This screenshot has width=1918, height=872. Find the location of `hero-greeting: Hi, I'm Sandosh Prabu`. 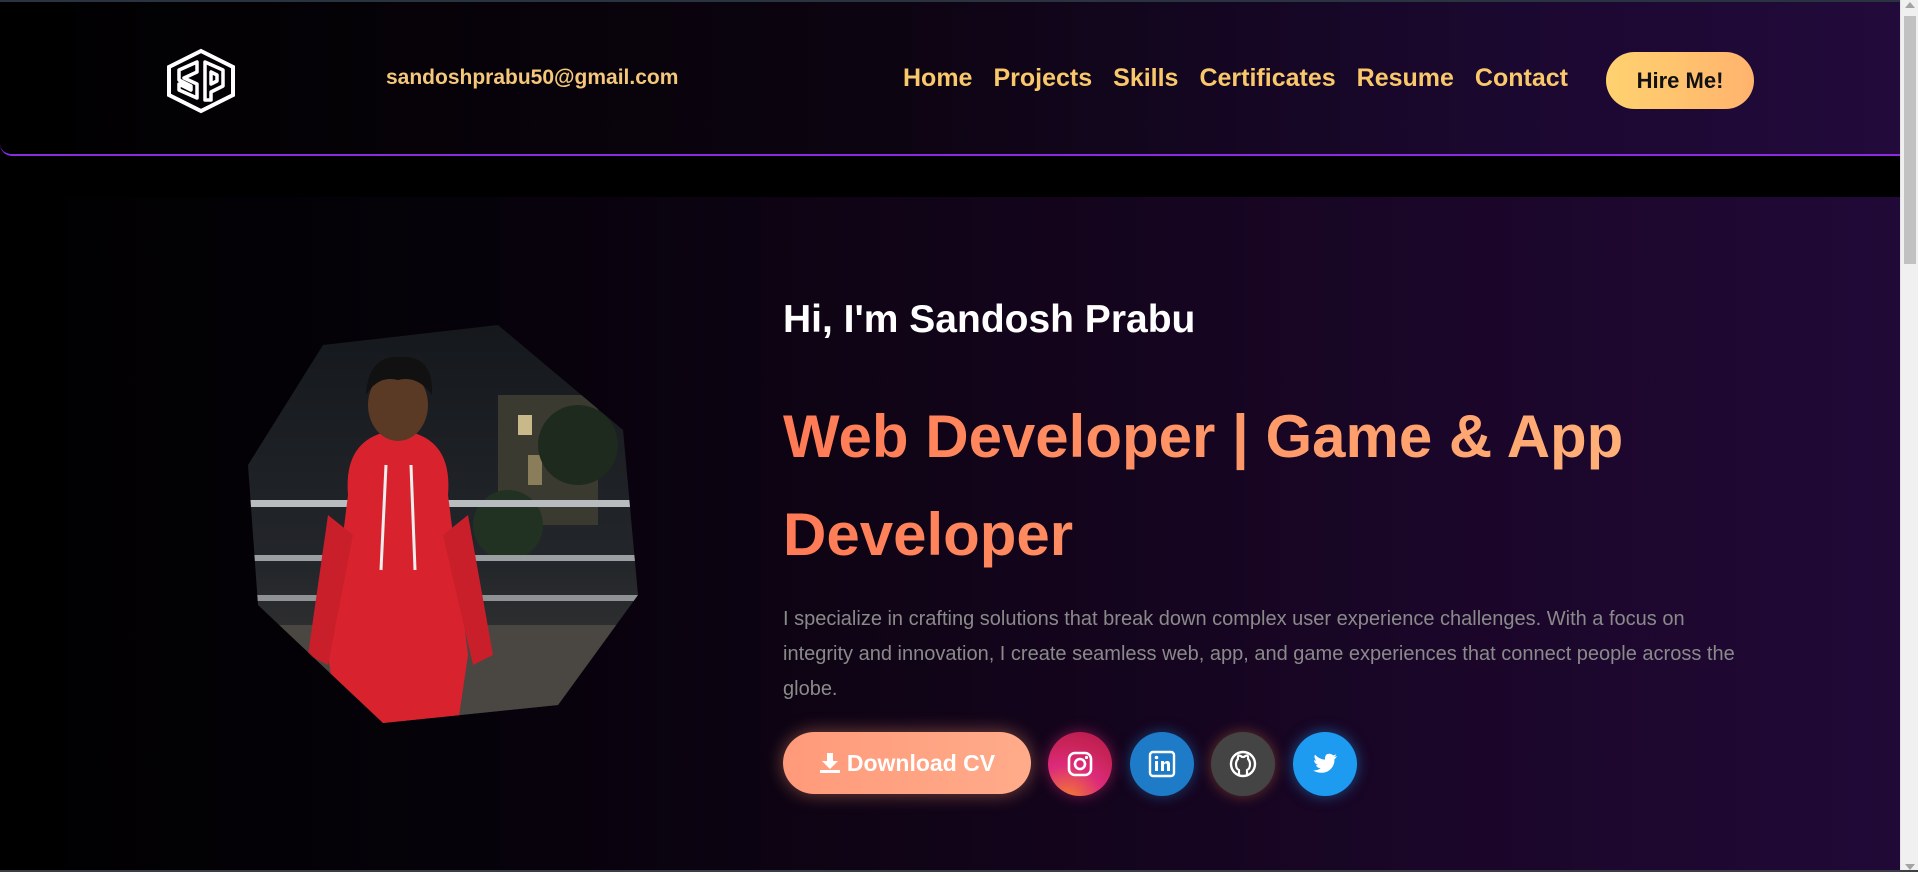

hero-greeting: Hi, I'm Sandosh Prabu is located at coordinates (989, 319).